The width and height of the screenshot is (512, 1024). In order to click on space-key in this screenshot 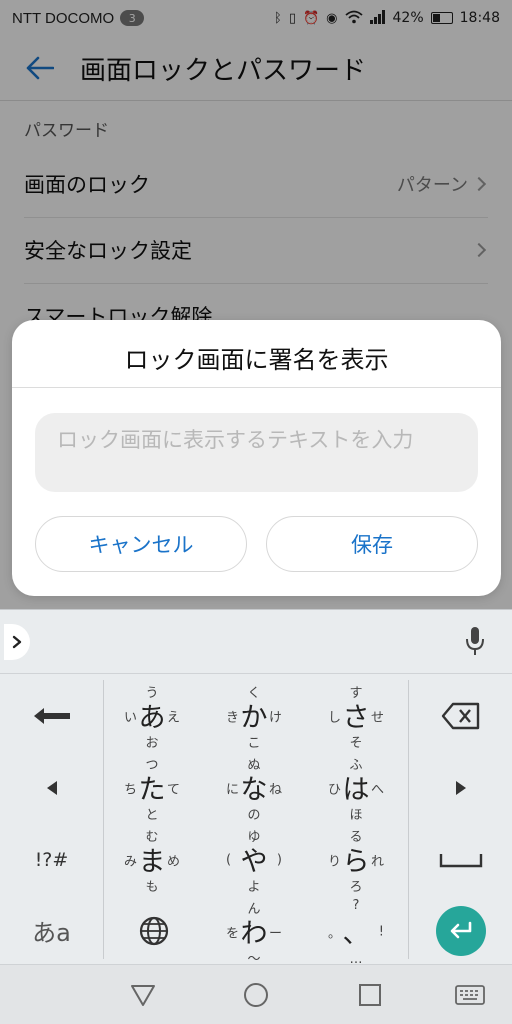, I will do `click(460, 860)`.